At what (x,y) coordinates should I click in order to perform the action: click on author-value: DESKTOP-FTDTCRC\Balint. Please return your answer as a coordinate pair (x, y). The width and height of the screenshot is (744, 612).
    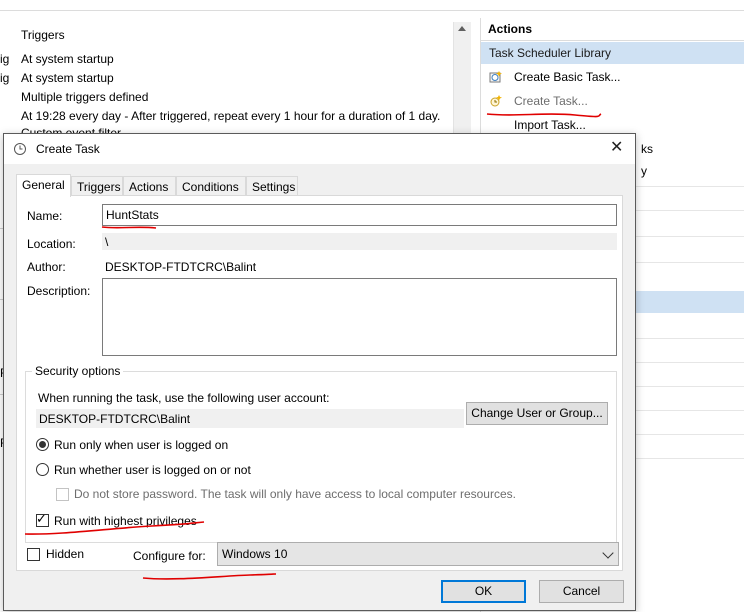
    Looking at the image, I should click on (181, 267).